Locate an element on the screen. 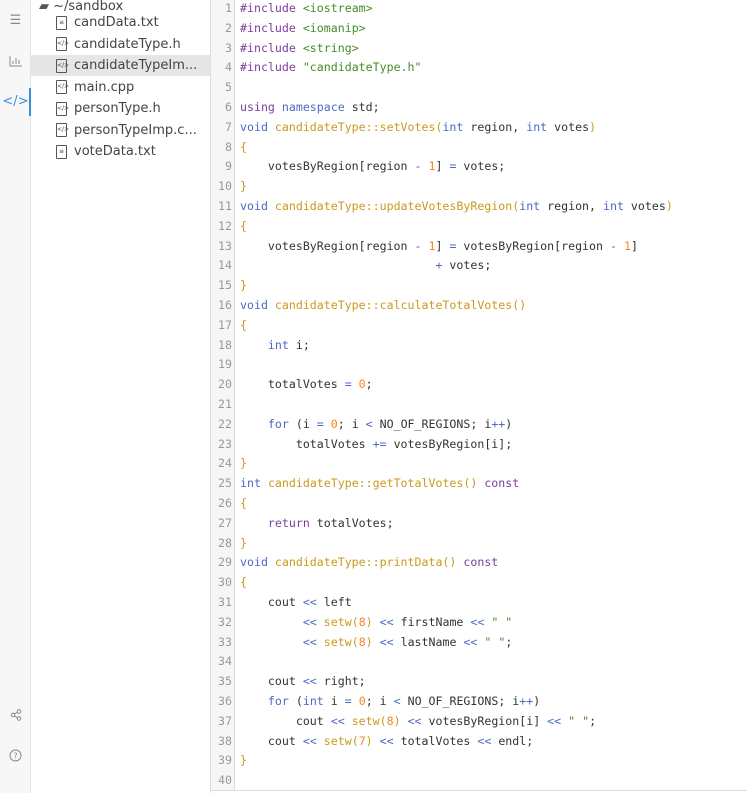 This screenshot has height=793, width=747. code-line: 30 { is located at coordinates (479, 582).